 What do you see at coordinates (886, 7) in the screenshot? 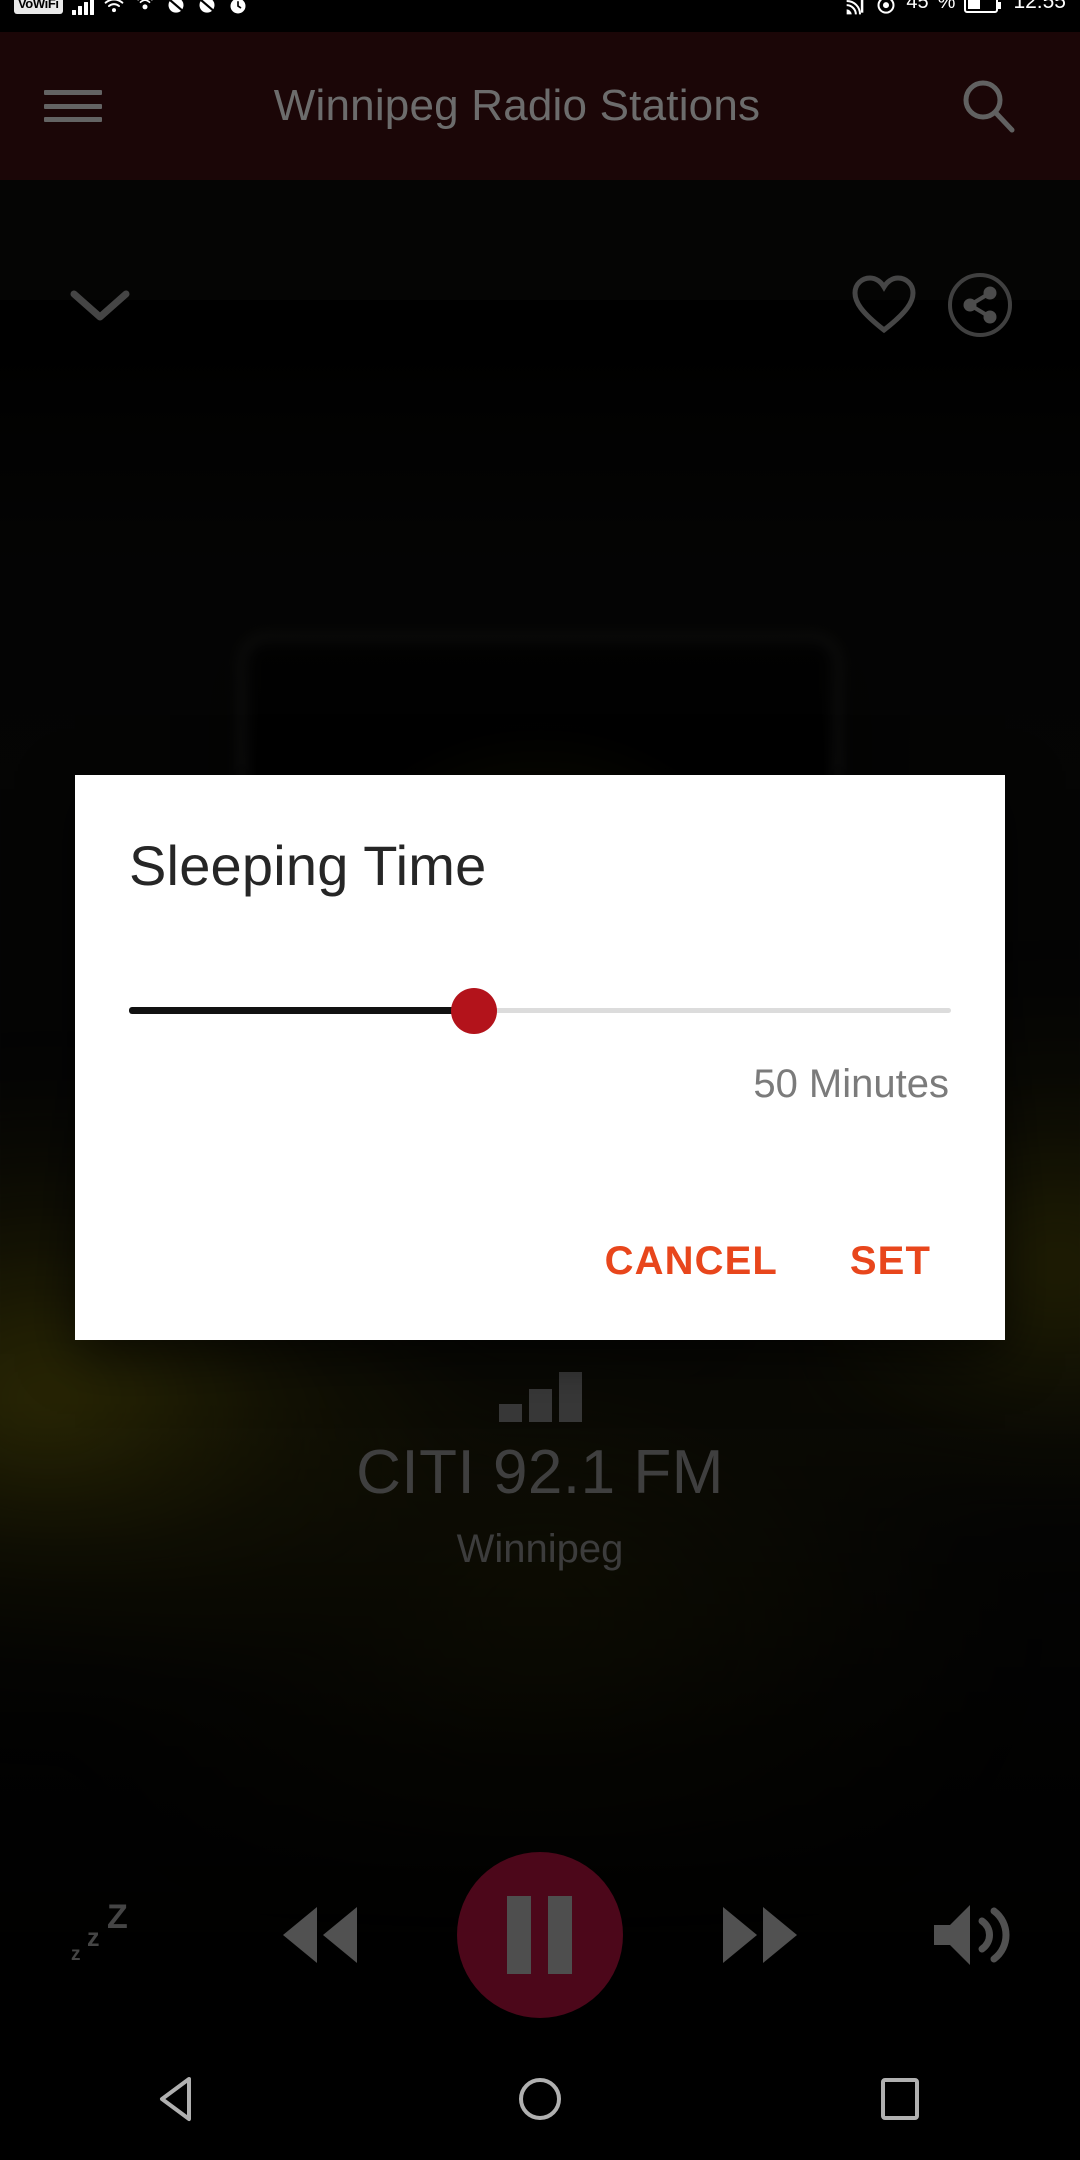
I see `eye-icon` at bounding box center [886, 7].